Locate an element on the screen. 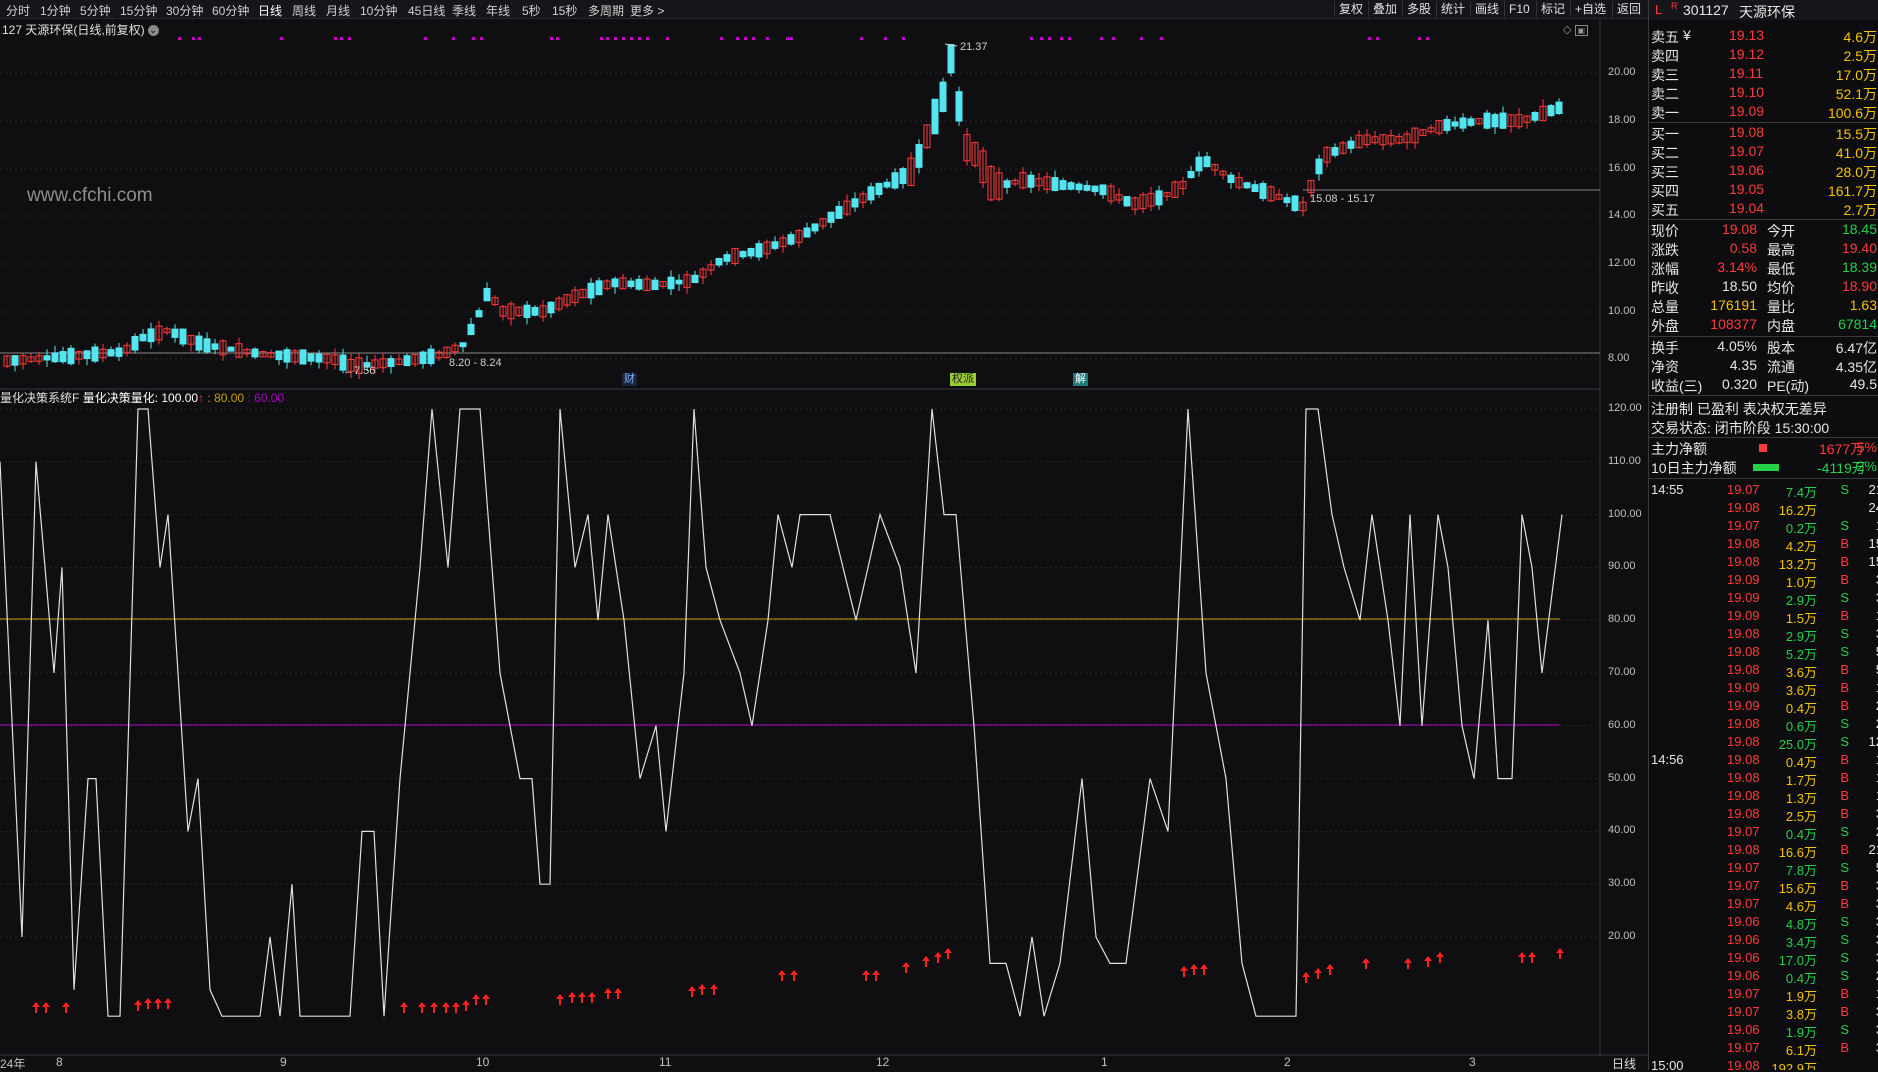 The width and height of the screenshot is (1878, 1072). chevron-down-icon: ⌄ is located at coordinates (153, 31).